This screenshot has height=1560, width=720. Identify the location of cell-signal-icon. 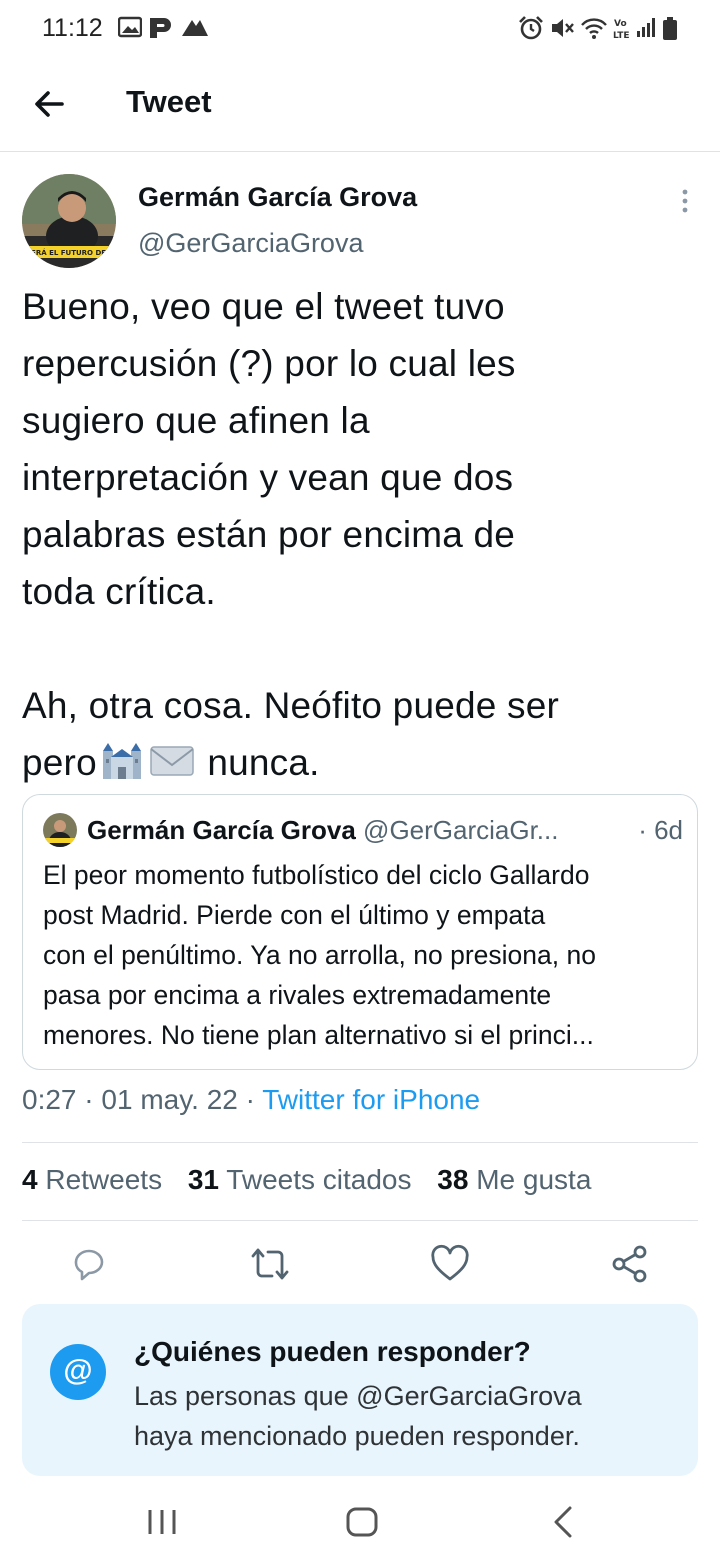
(646, 27).